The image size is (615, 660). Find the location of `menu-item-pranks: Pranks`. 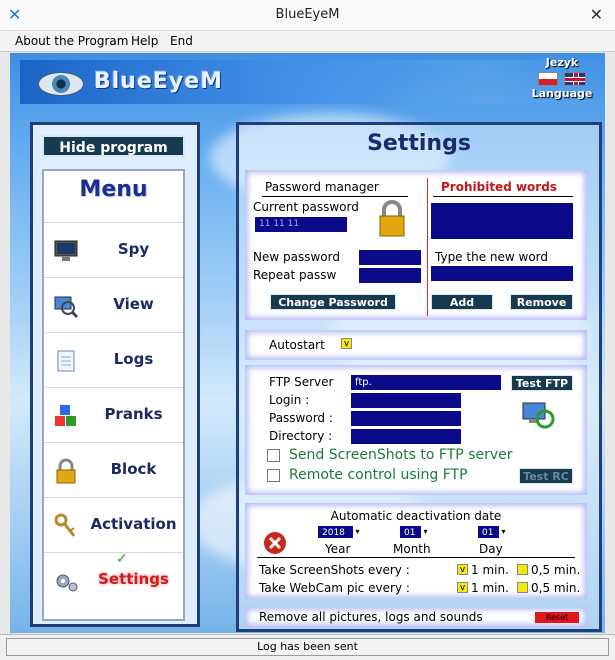

menu-item-pranks: Pranks is located at coordinates (113, 414).